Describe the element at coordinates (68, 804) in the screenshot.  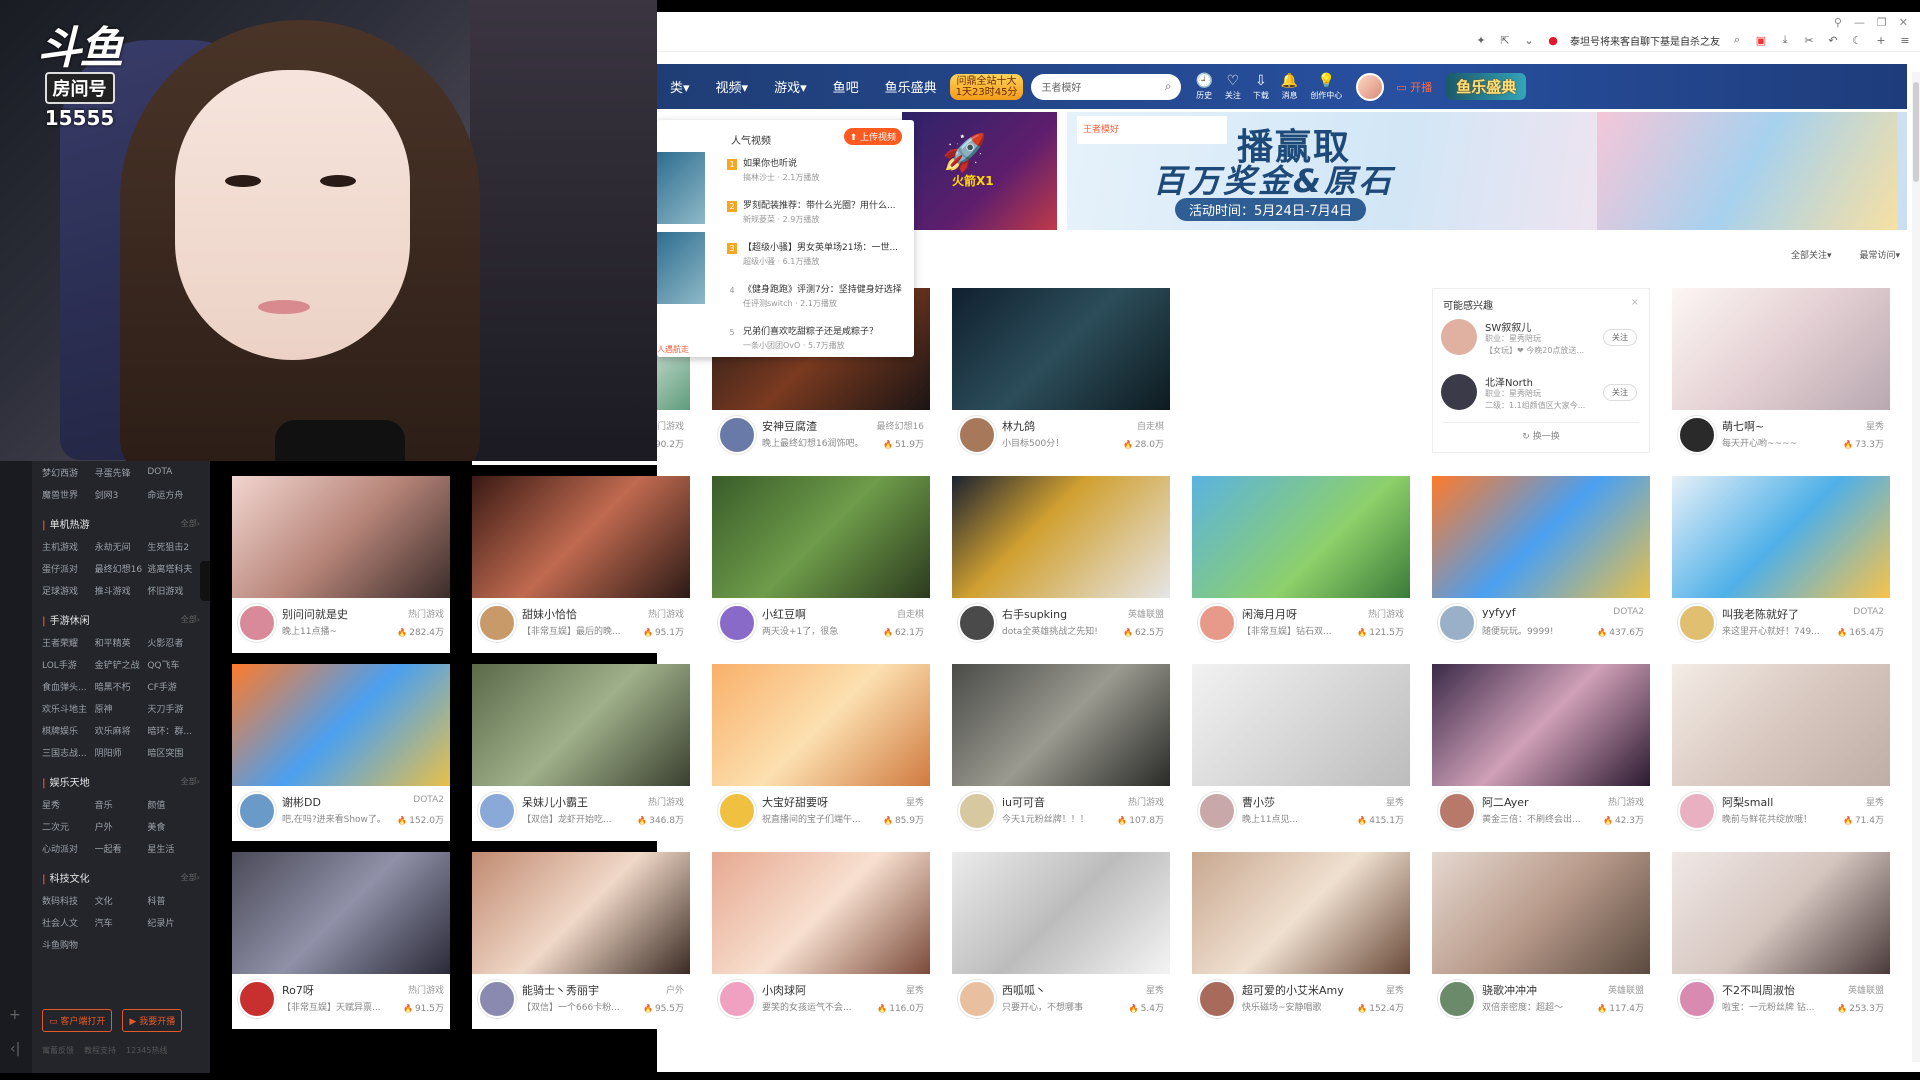
I see `sidebar-item: 星秀` at that location.